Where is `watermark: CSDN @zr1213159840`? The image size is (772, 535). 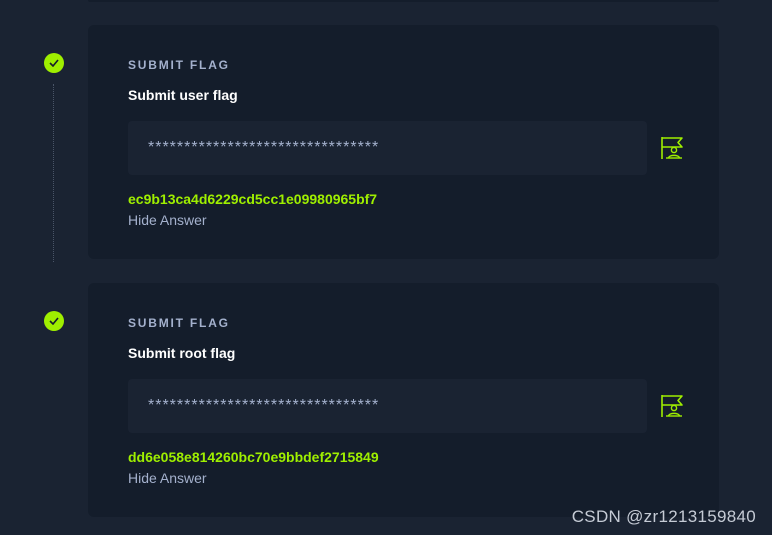
watermark: CSDN @zr1213159840 is located at coordinates (663, 516).